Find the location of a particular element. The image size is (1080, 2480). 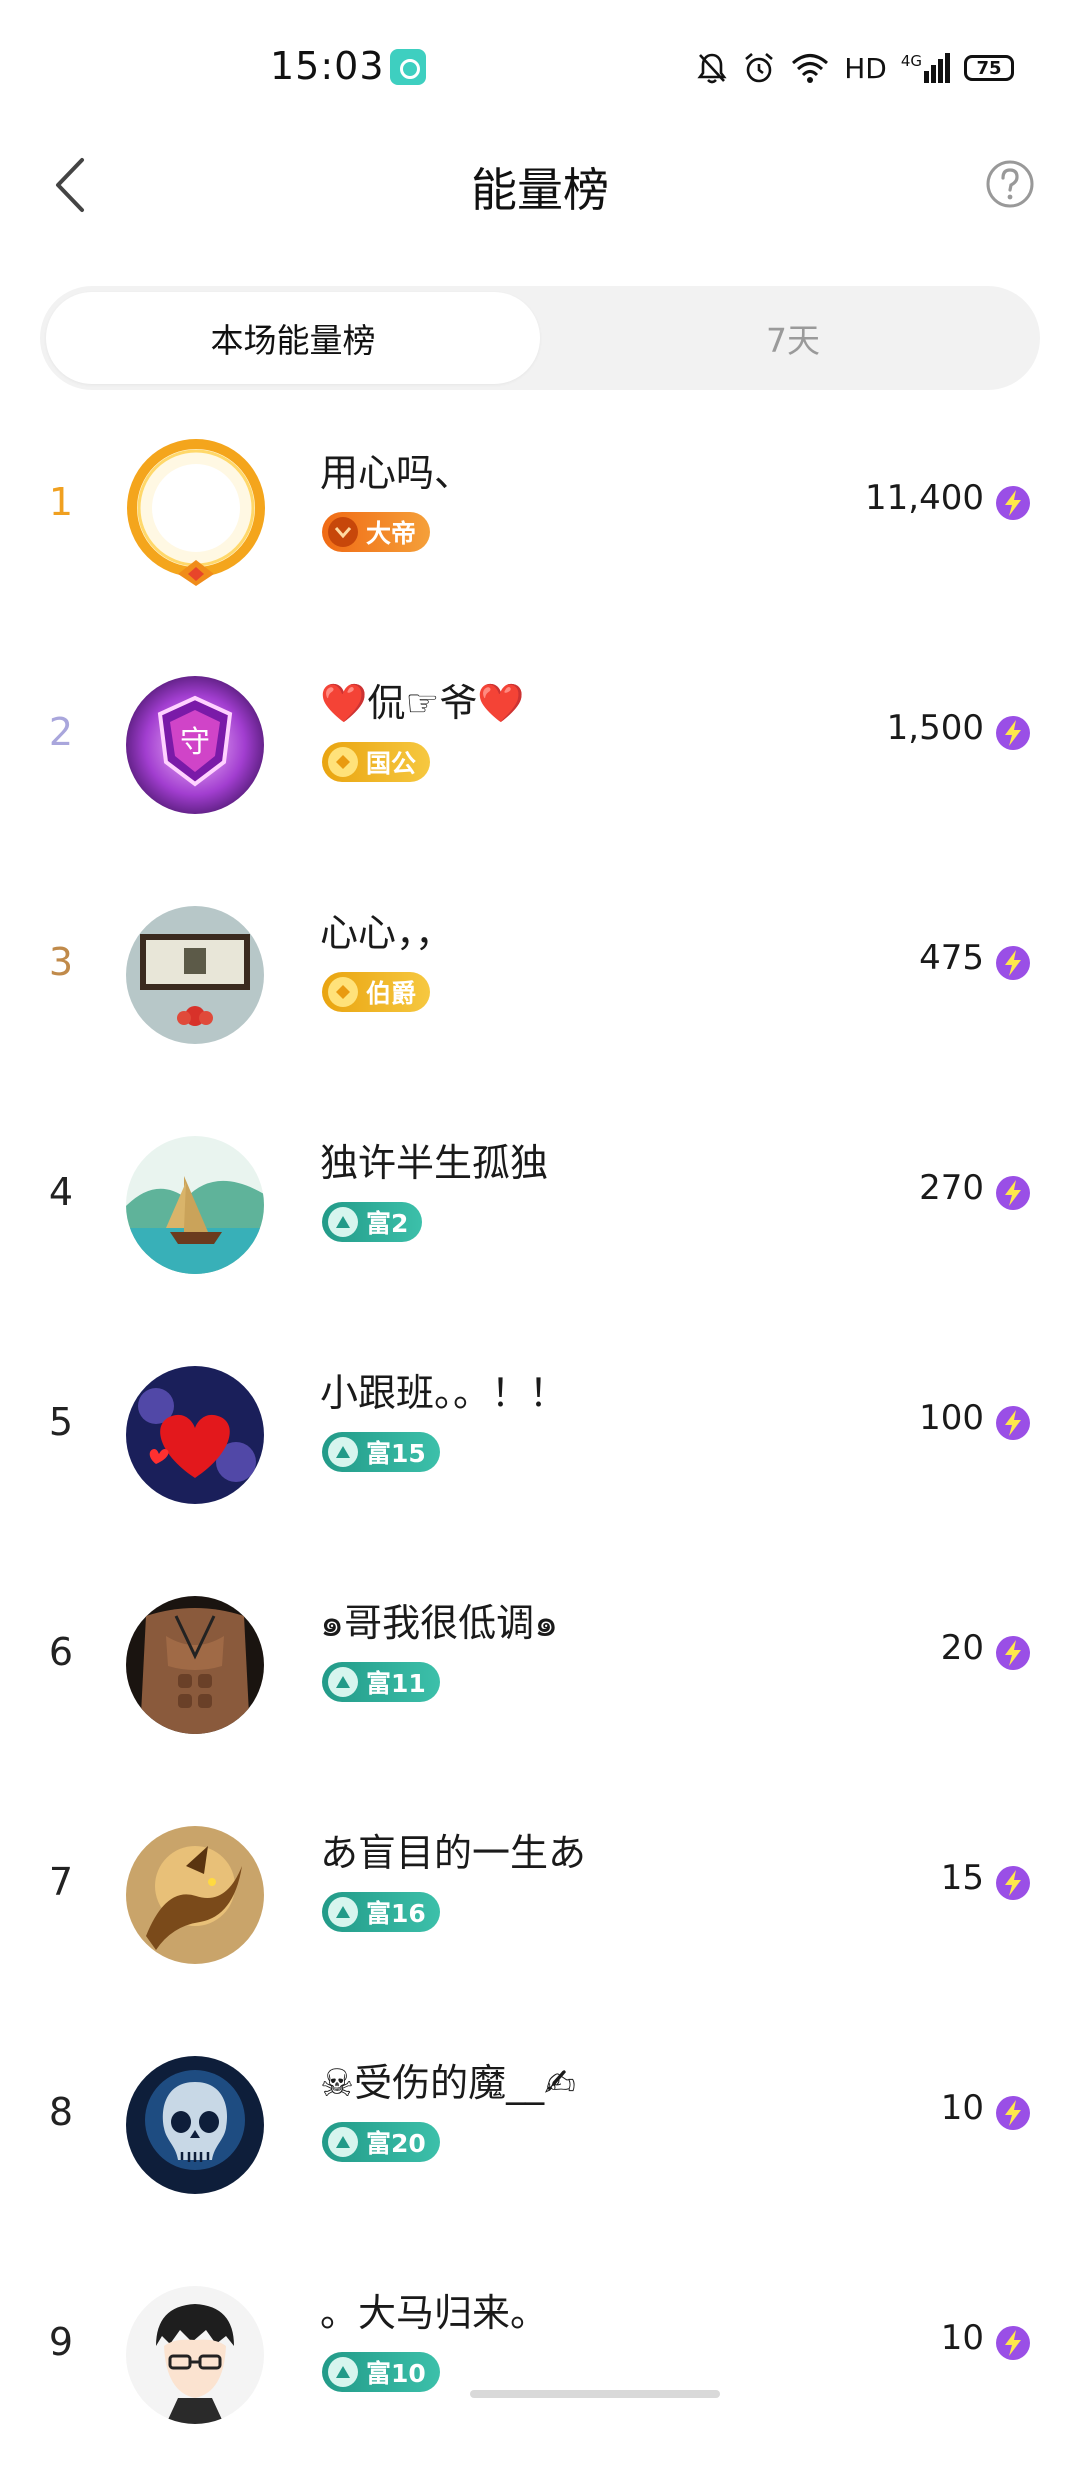

energy-score: 1,500 is located at coordinates (935, 728).